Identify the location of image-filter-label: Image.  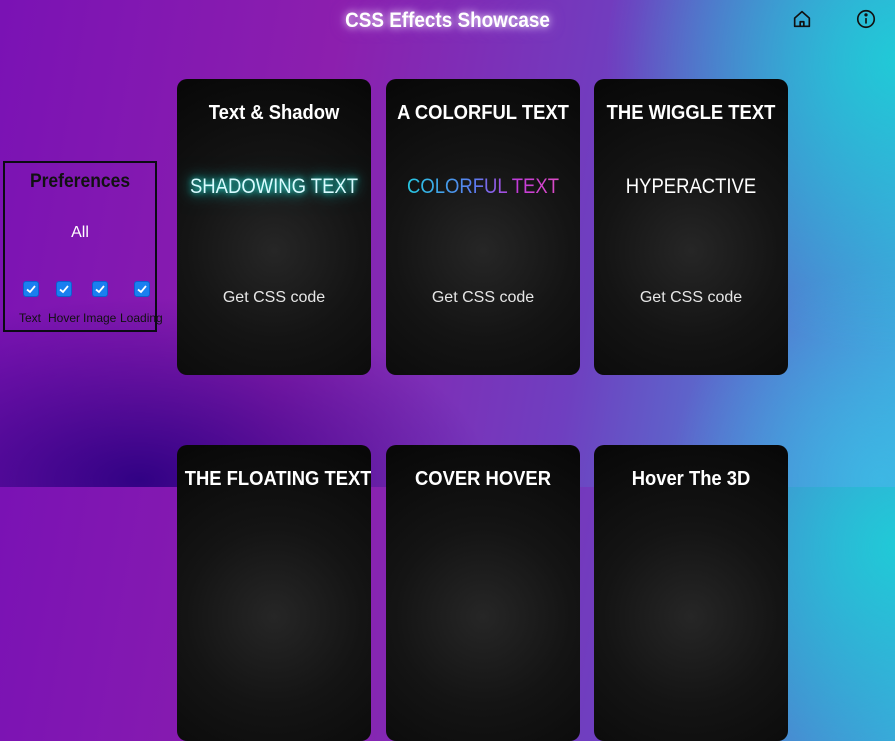
(100, 318).